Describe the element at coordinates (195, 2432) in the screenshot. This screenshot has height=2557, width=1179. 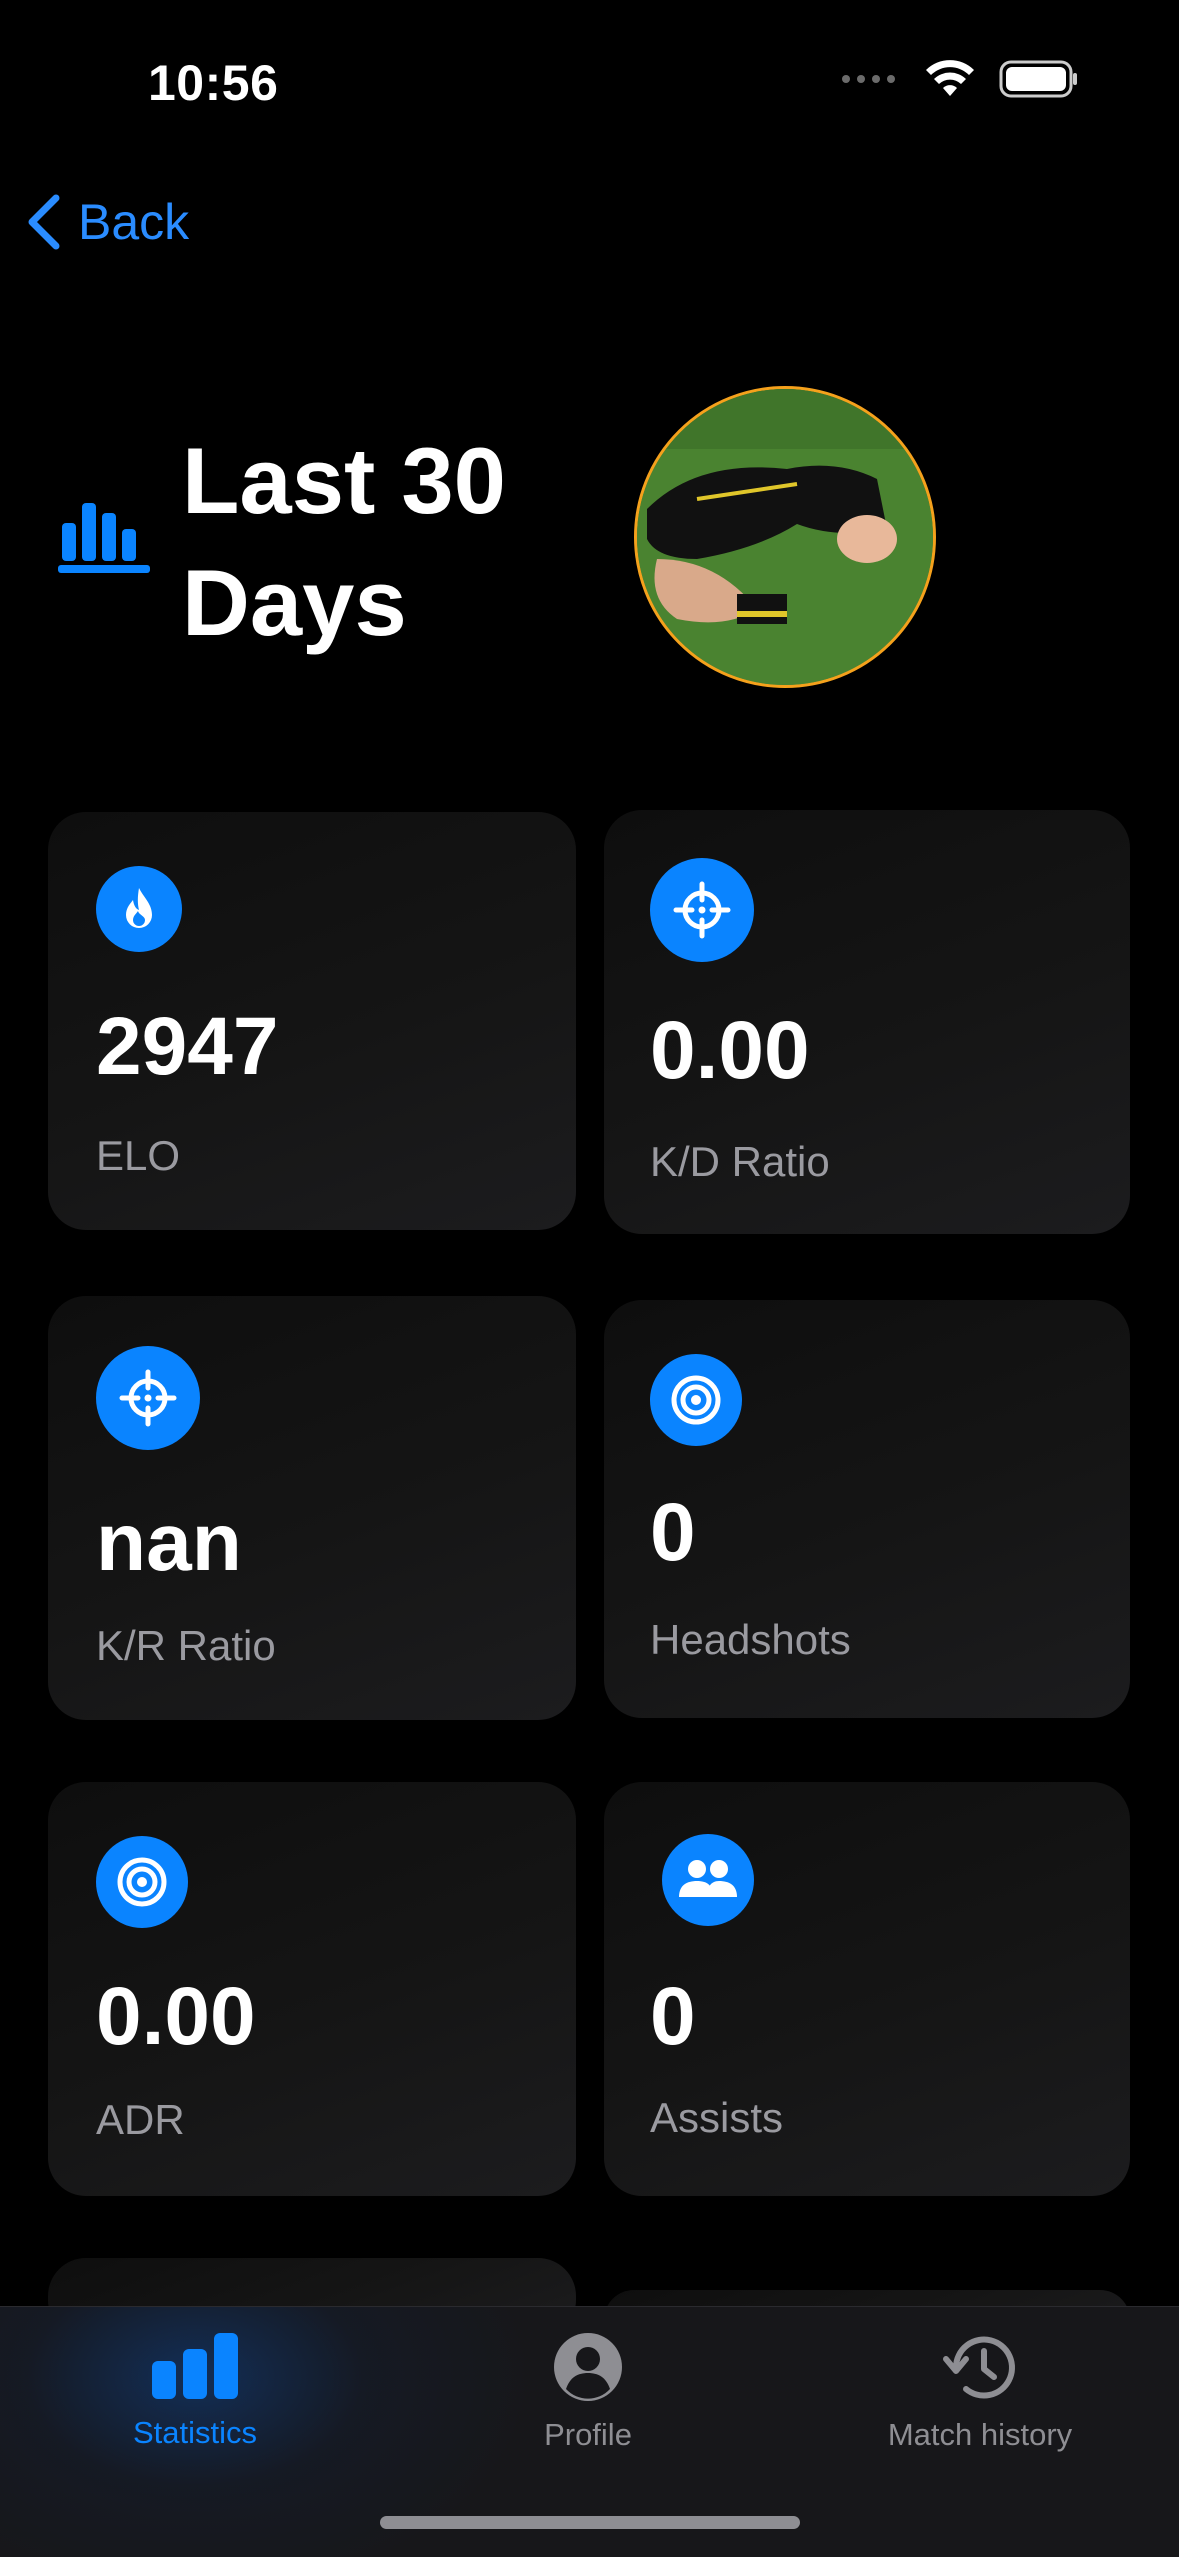
I see `tab-label: Statistics` at that location.